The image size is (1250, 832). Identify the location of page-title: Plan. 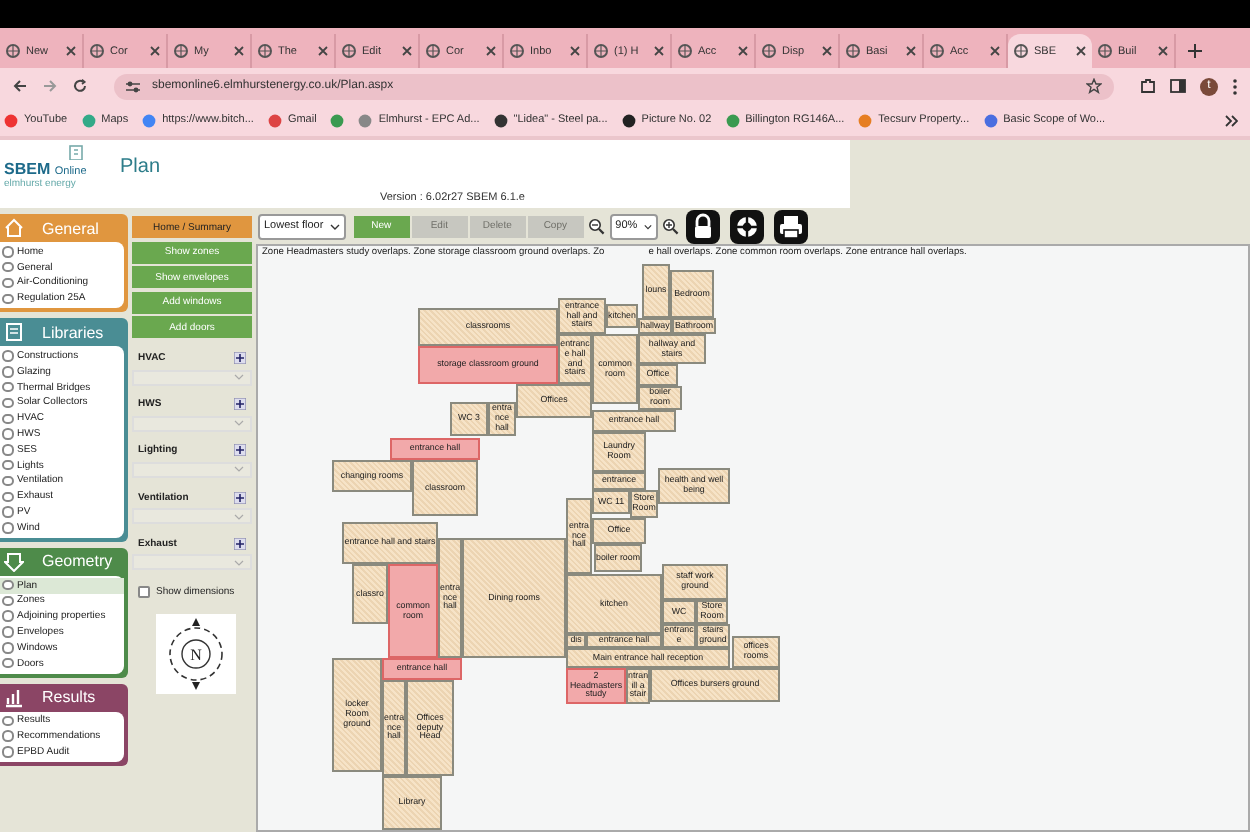
(140, 167).